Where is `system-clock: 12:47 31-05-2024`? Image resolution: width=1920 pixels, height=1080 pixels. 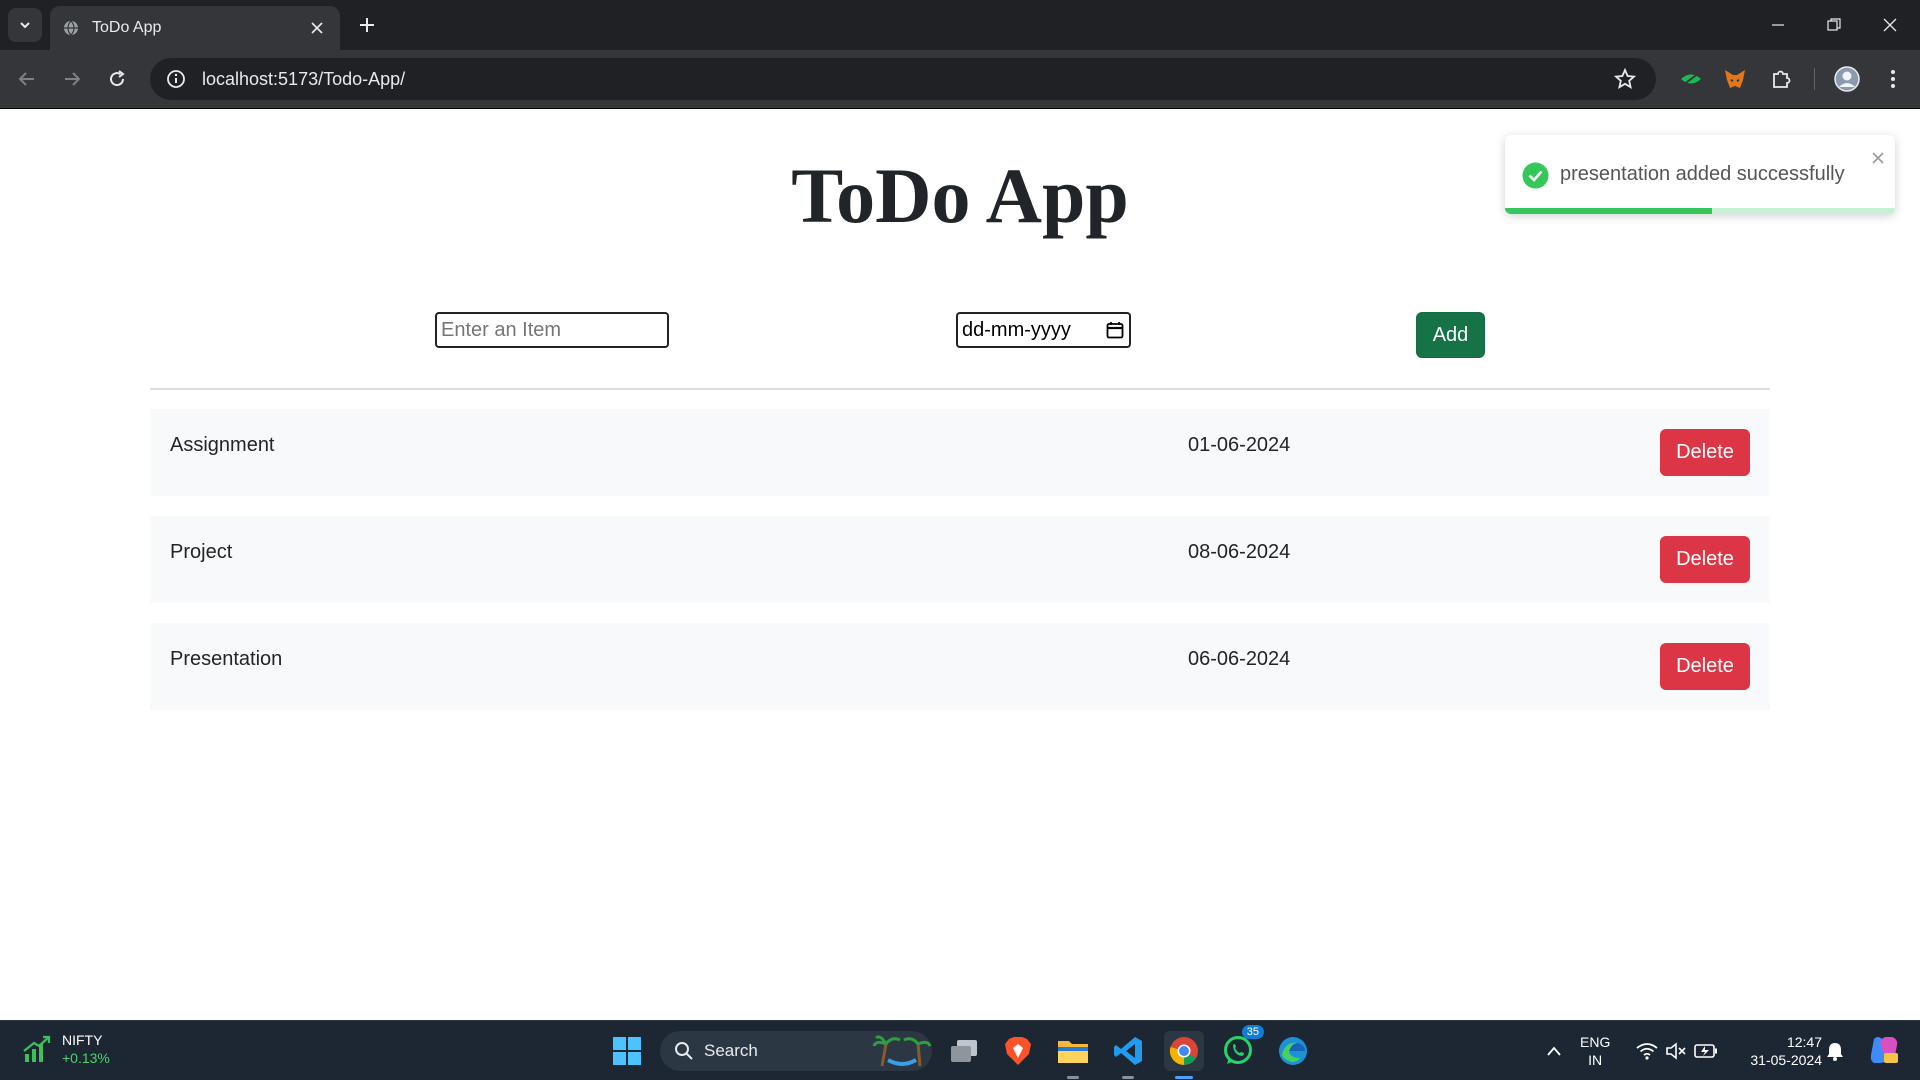 system-clock: 12:47 31-05-2024 is located at coordinates (1777, 1051).